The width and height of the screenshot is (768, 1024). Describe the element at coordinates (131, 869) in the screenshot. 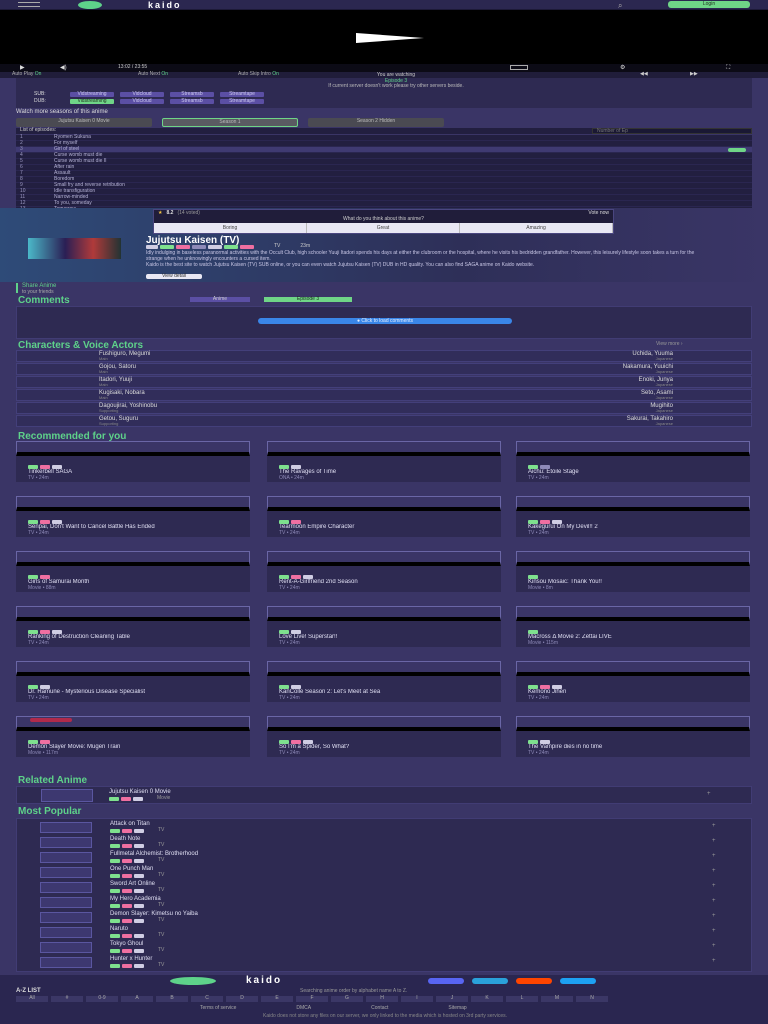

I see `popular-title: One Punch Man` at that location.